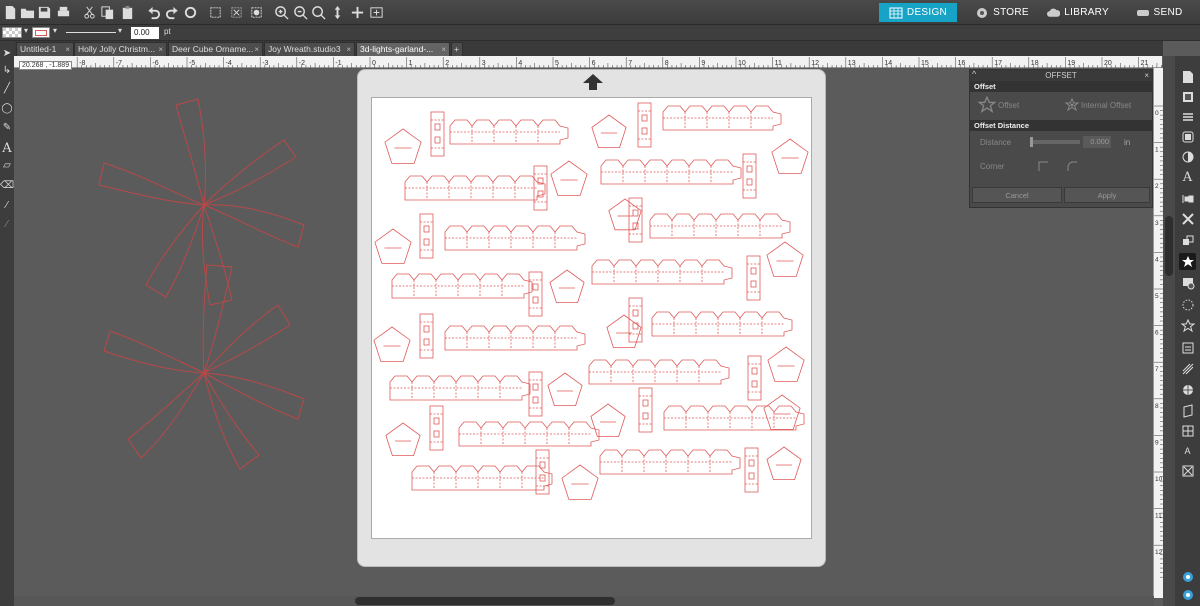 This screenshot has height=606, width=1200. I want to click on text-style-icon: A, so click(1187, 177).